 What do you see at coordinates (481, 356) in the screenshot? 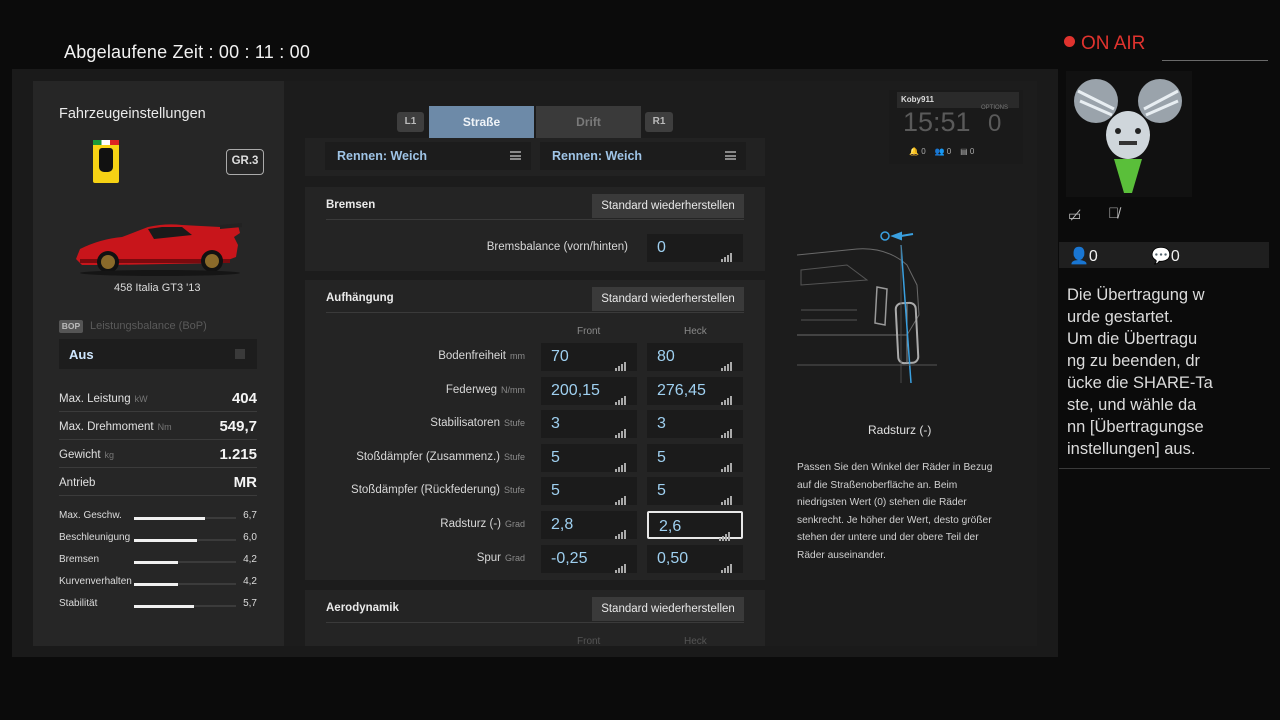
I see `setting-label: Bodenfreiheit mm` at bounding box center [481, 356].